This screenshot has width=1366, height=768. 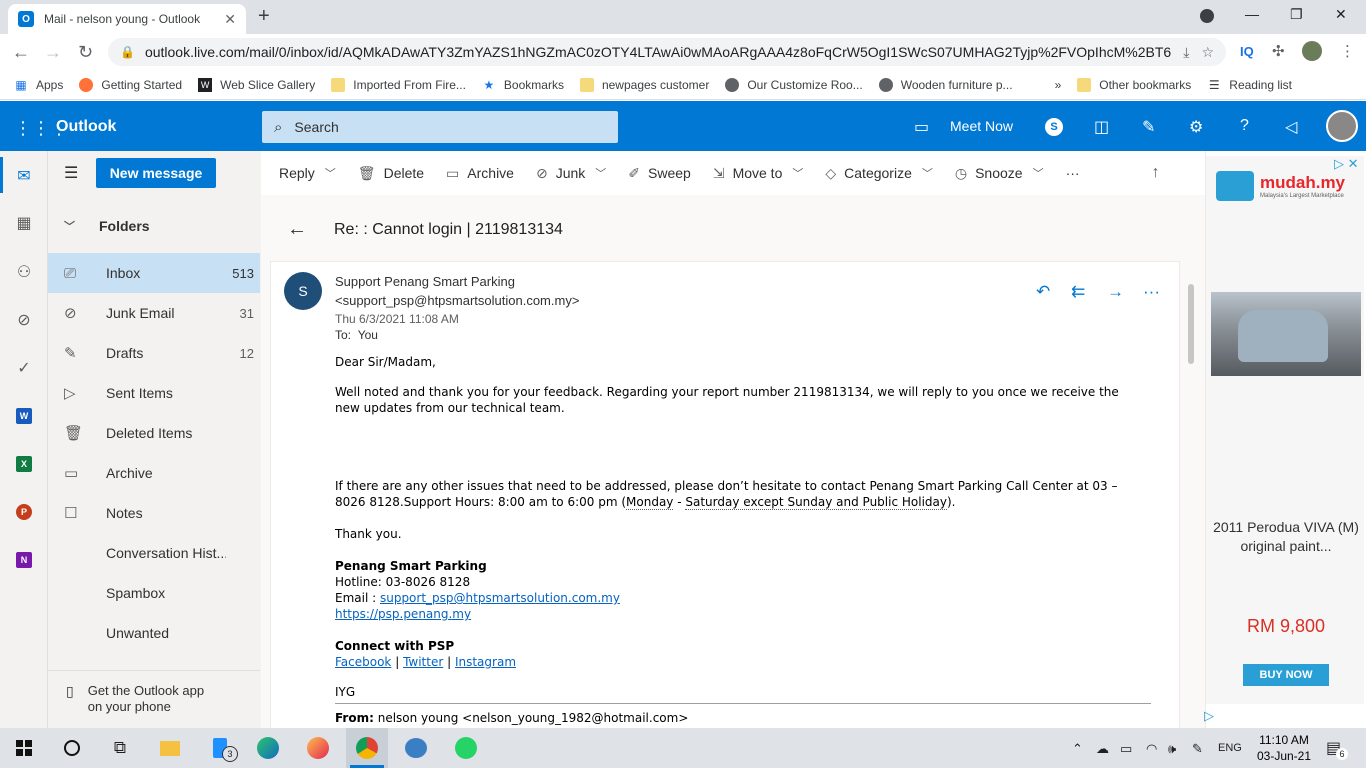 What do you see at coordinates (480, 173) in the screenshot?
I see `archive-button: ▭ Archive` at bounding box center [480, 173].